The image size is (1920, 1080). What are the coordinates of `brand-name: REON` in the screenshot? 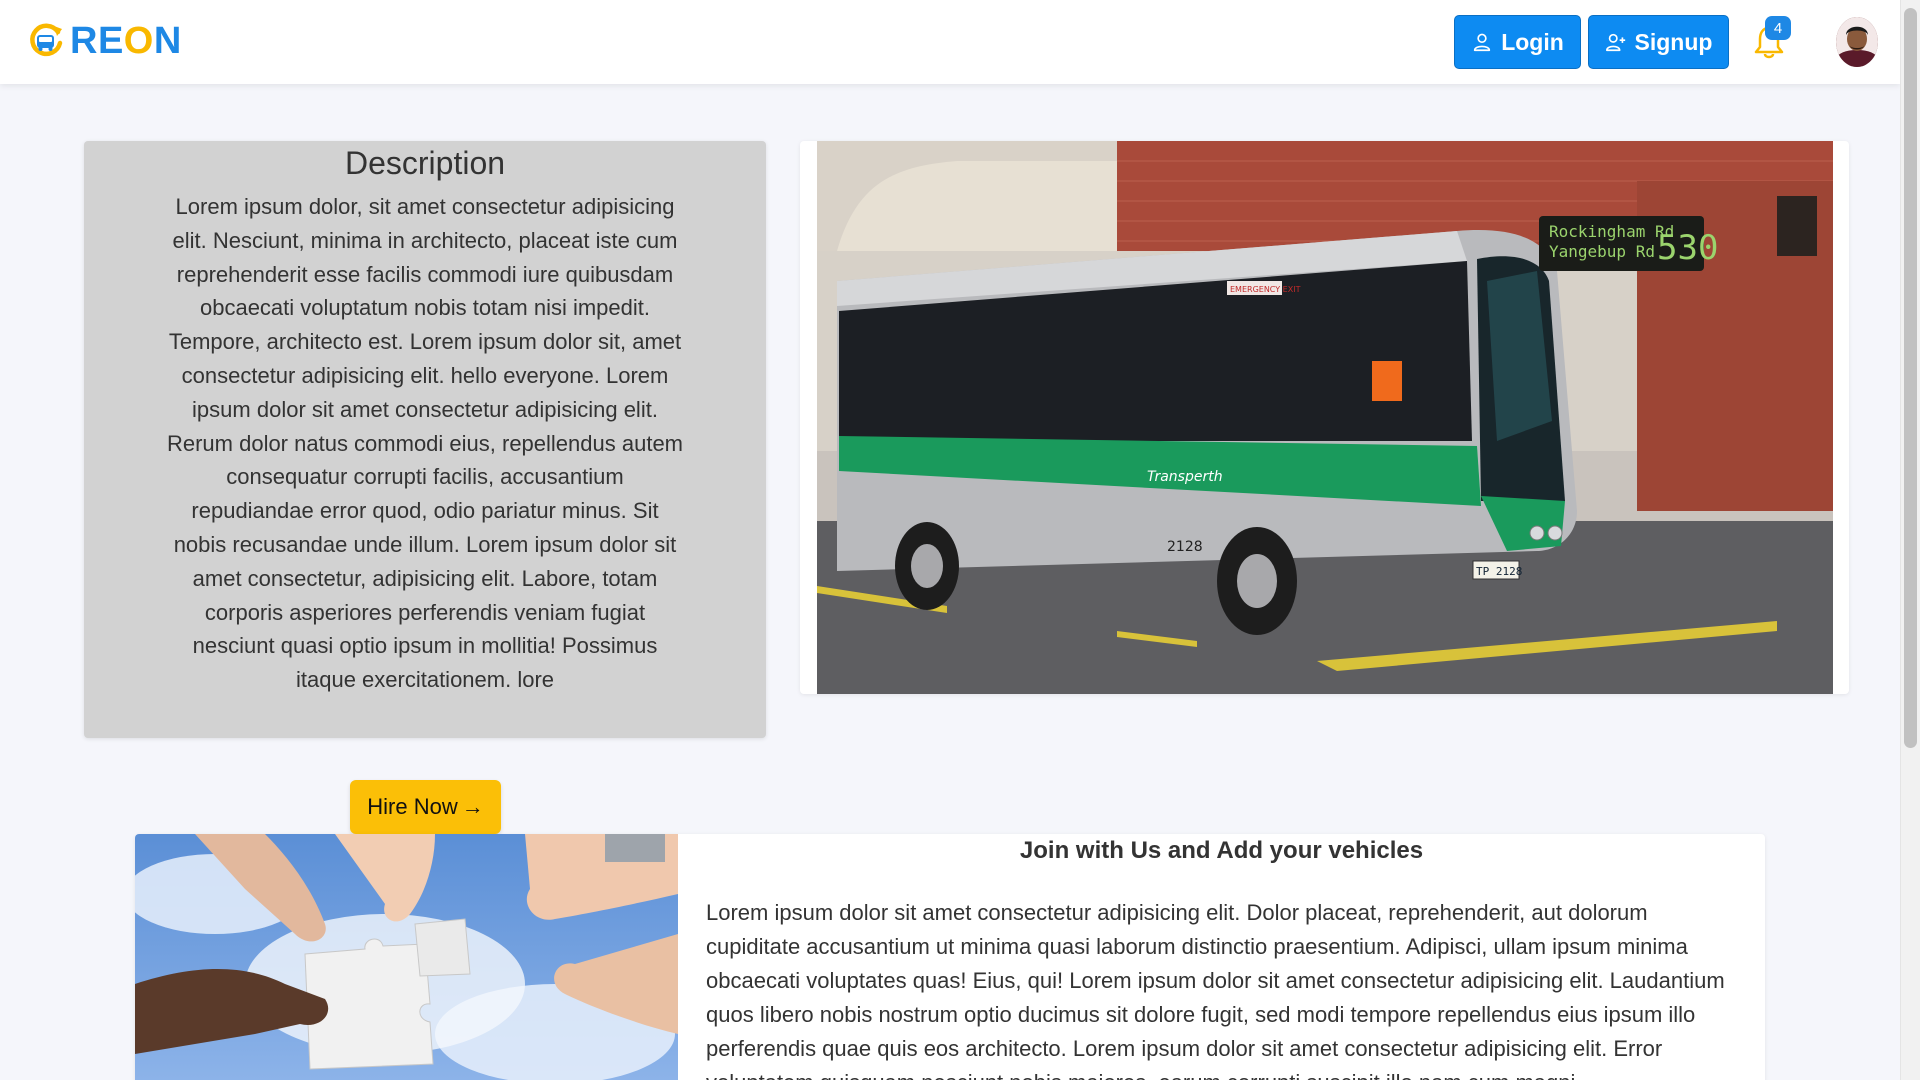 It's located at (126, 41).